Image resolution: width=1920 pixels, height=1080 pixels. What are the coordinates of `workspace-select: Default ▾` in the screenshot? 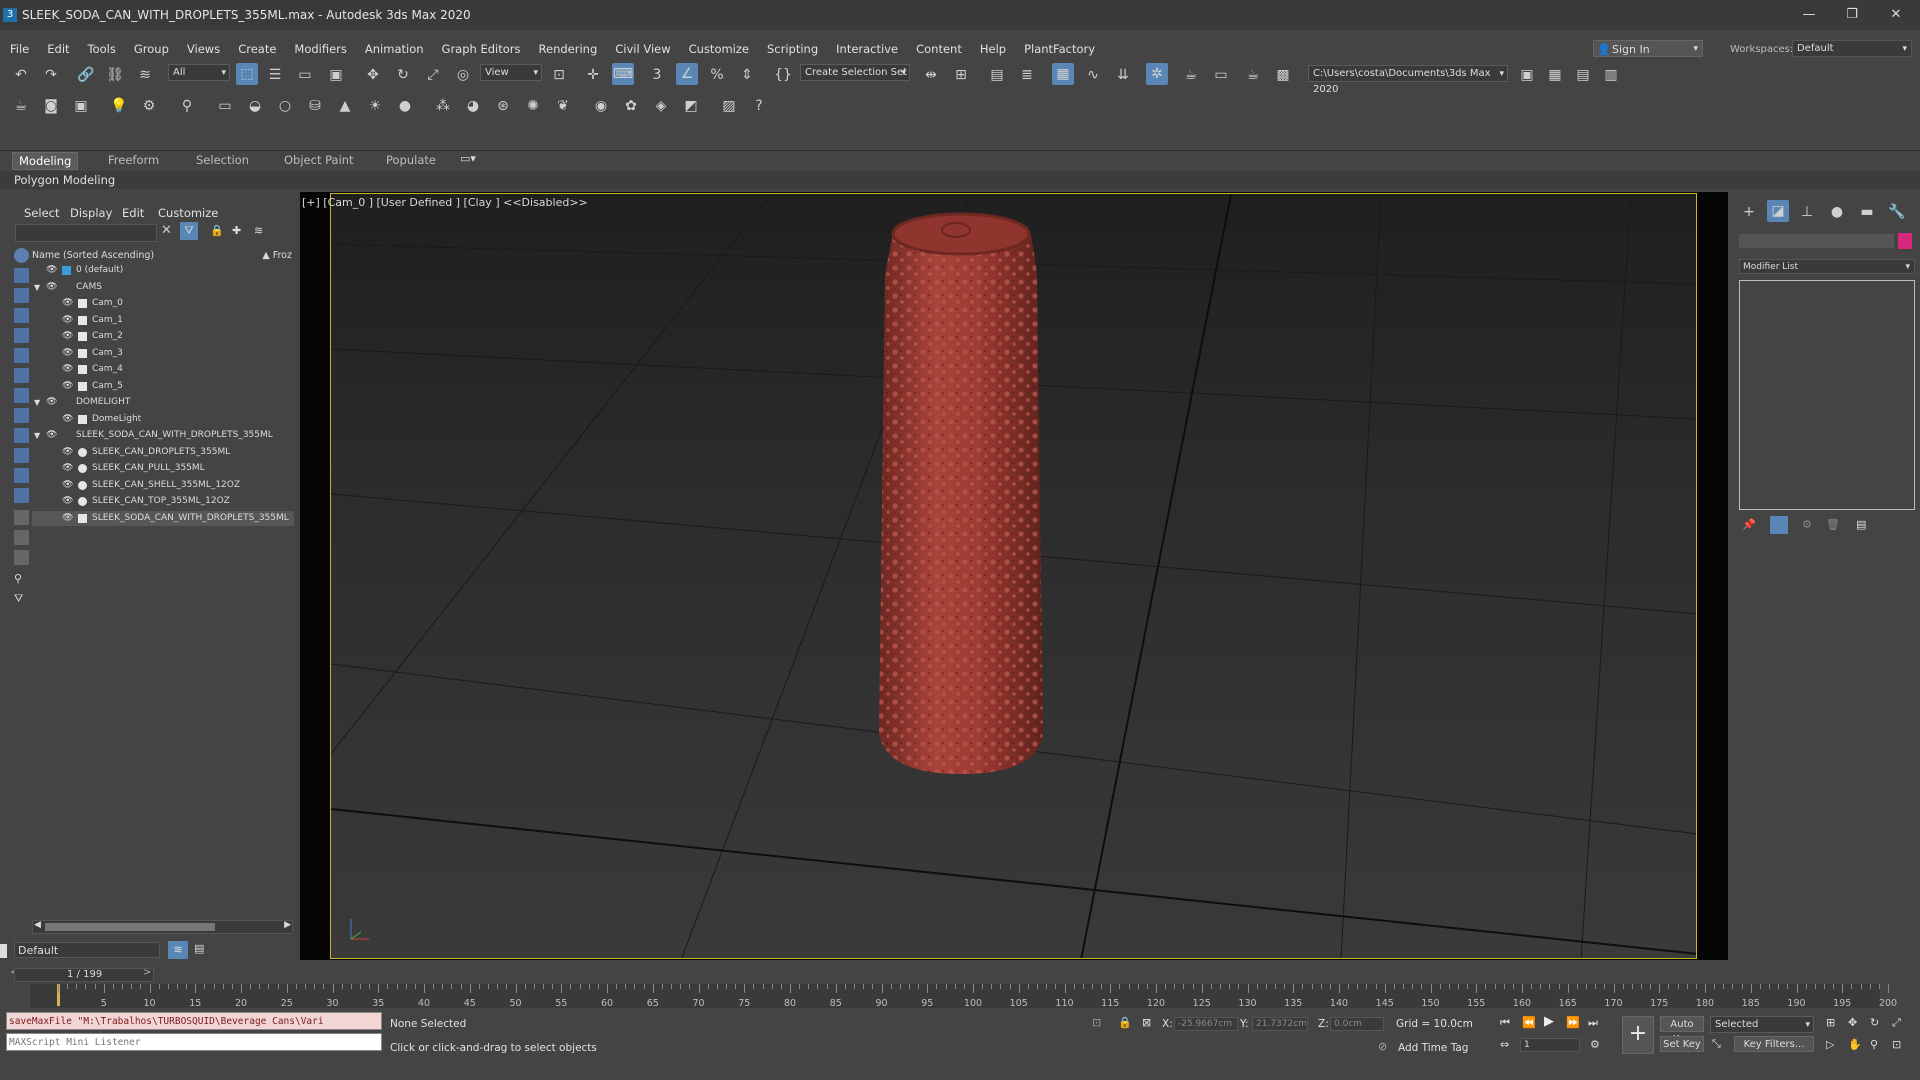 It's located at (1852, 48).